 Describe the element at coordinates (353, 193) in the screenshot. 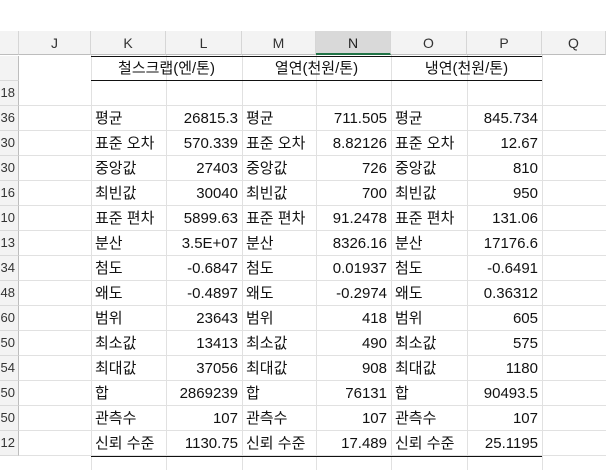

I see `stat-value-hot-rolled: 700` at that location.